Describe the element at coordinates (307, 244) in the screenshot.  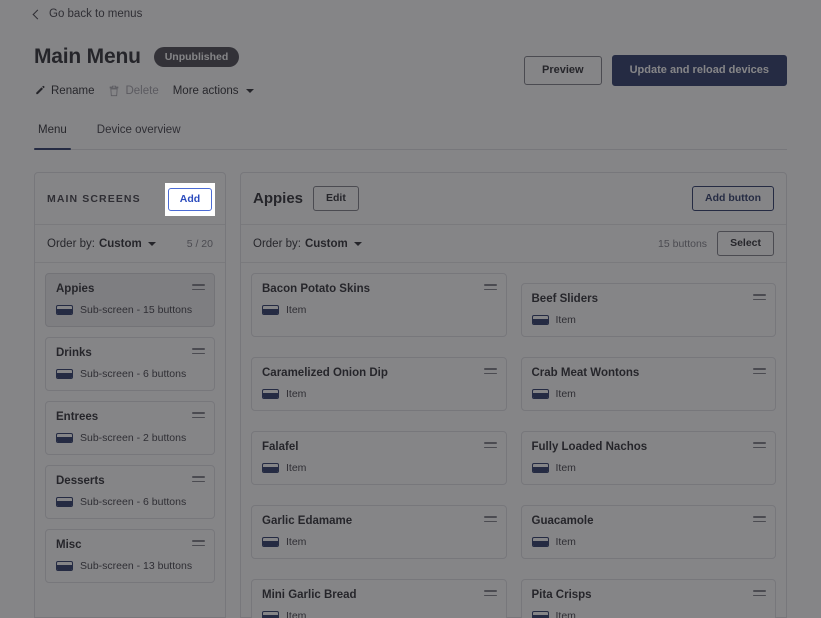
I see `order-by-dropdown-buttons: Order by: Custom` at that location.